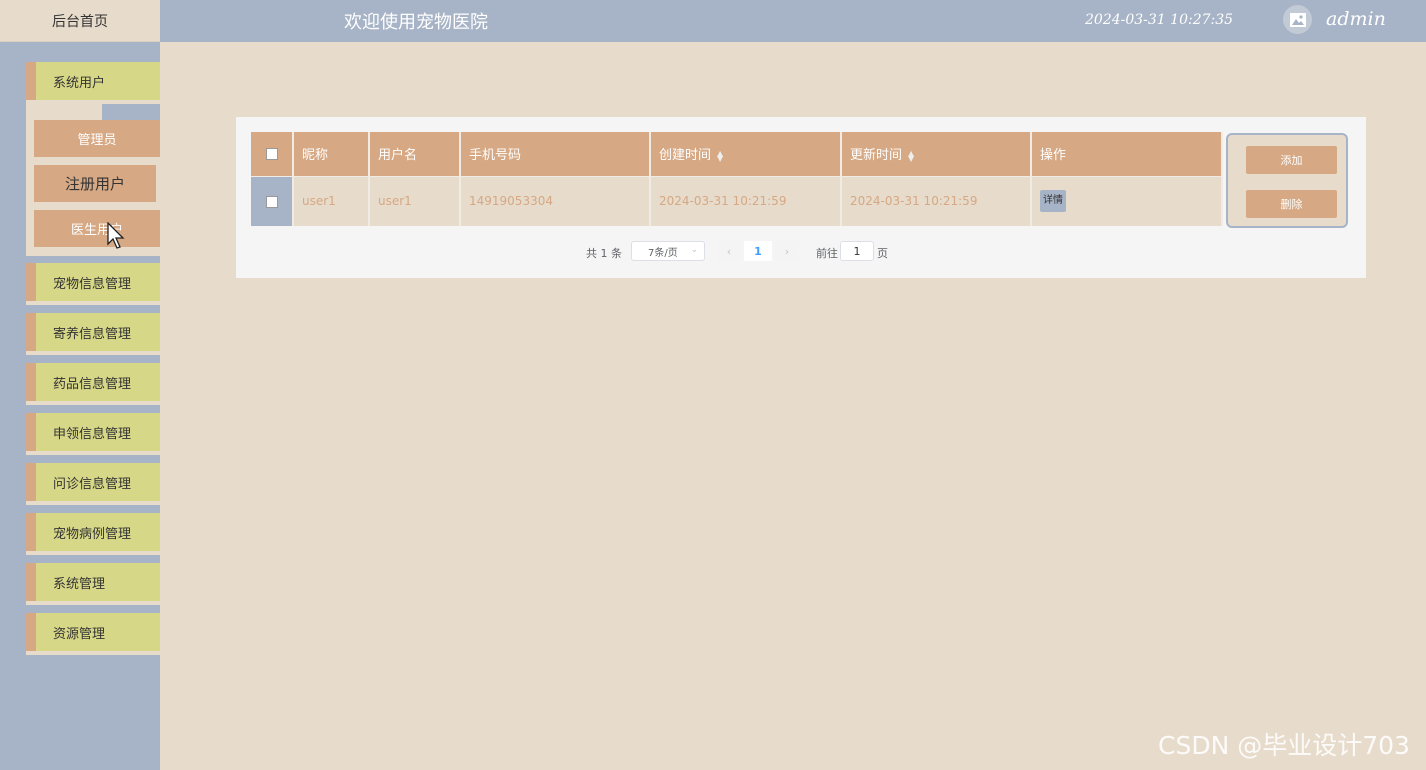 The image size is (1426, 770). What do you see at coordinates (1127, 154) in the screenshot?
I see `column-header-actions: 操作` at bounding box center [1127, 154].